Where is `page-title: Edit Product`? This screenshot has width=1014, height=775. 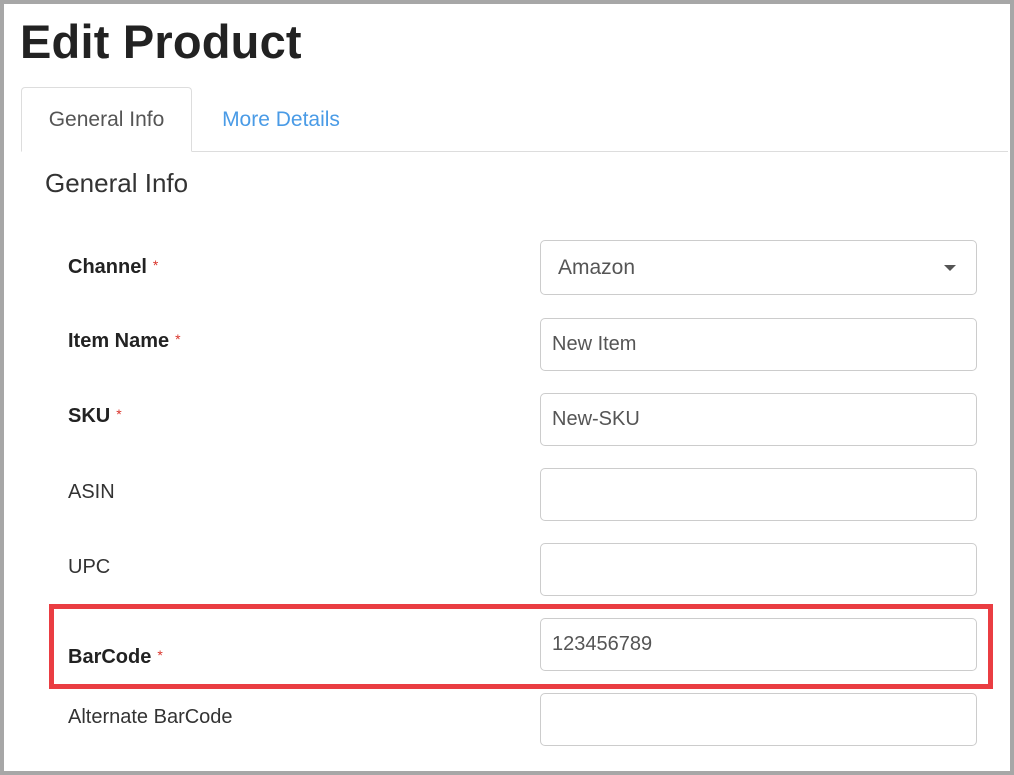
page-title: Edit Product is located at coordinates (161, 41).